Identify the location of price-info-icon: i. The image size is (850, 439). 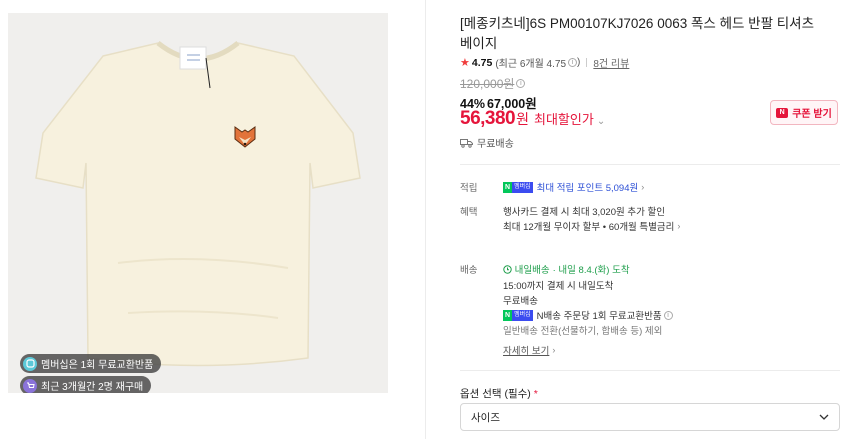
(521, 83).